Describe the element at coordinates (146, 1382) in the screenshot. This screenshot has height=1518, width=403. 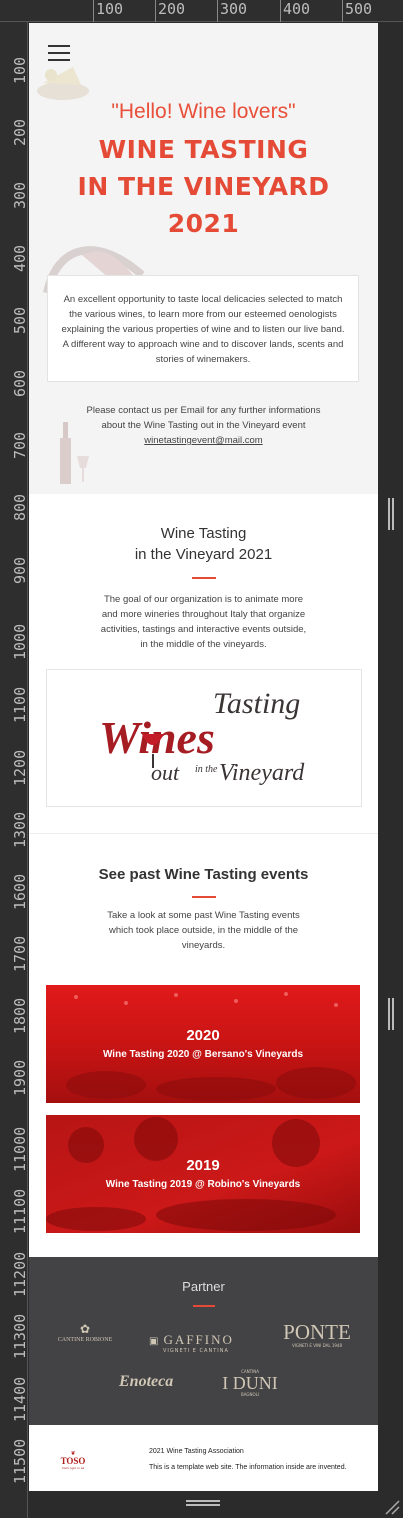
I see `partner-logo-enoteca: Enoteca` at that location.